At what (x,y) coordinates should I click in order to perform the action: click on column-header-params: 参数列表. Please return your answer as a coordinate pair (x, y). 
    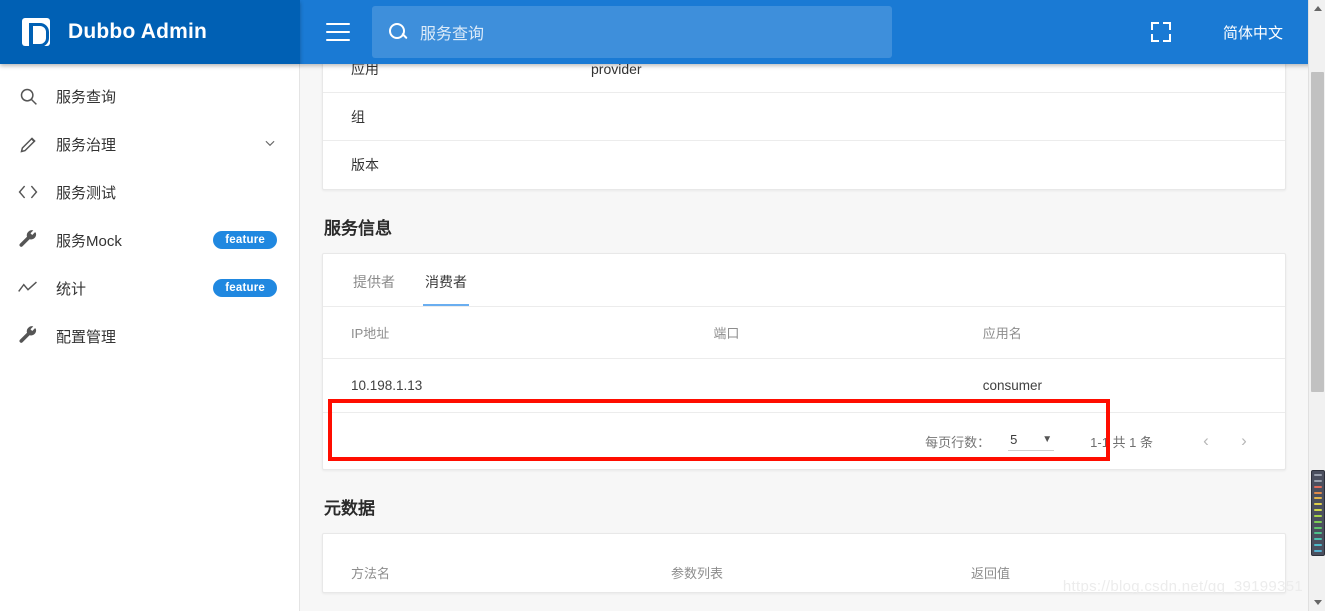
    Looking at the image, I should click on (697, 573).